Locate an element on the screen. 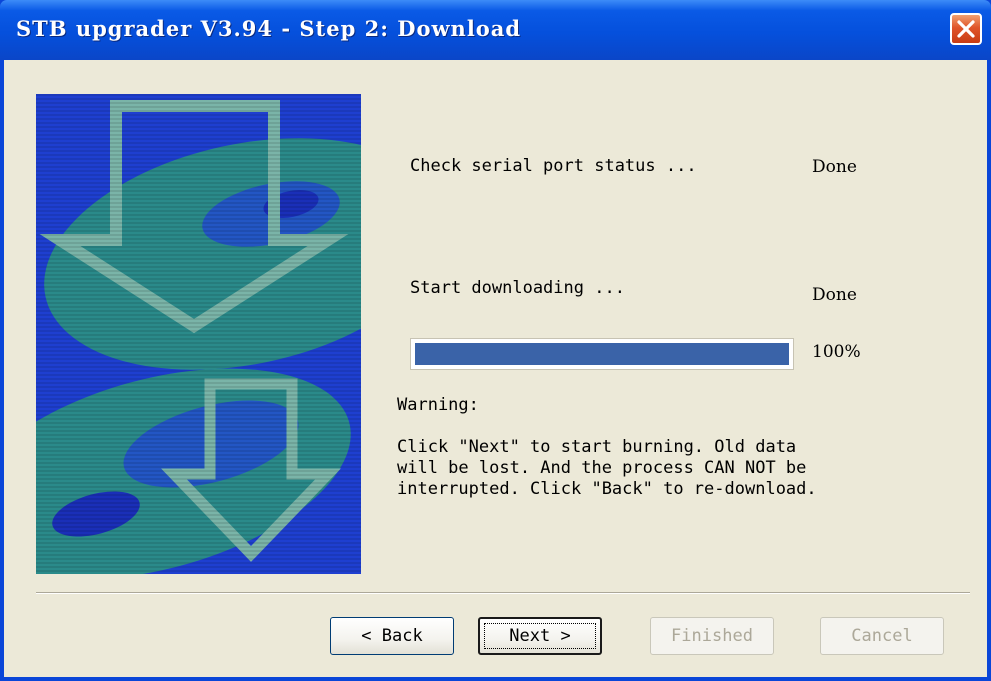 The image size is (991, 681). focus-rect is located at coordinates (540, 636).